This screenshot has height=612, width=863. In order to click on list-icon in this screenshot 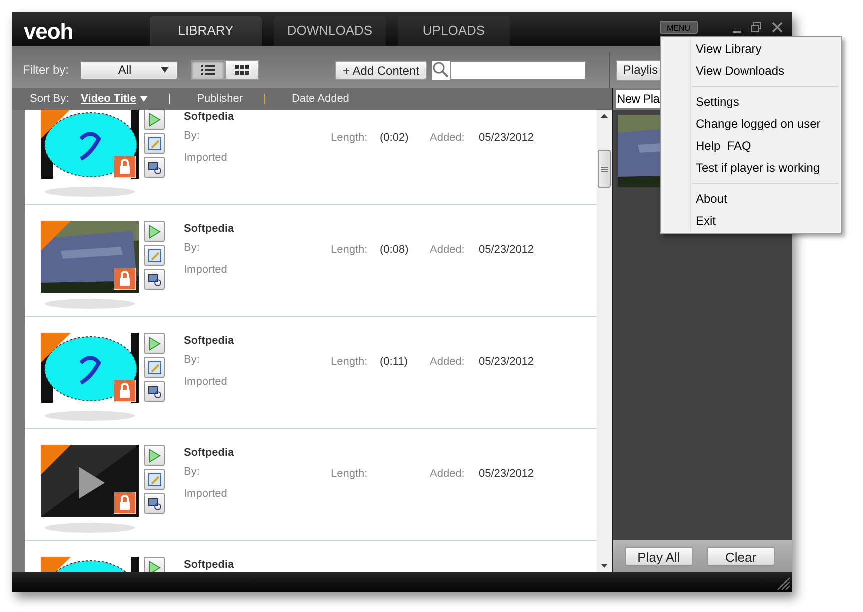, I will do `click(208, 70)`.